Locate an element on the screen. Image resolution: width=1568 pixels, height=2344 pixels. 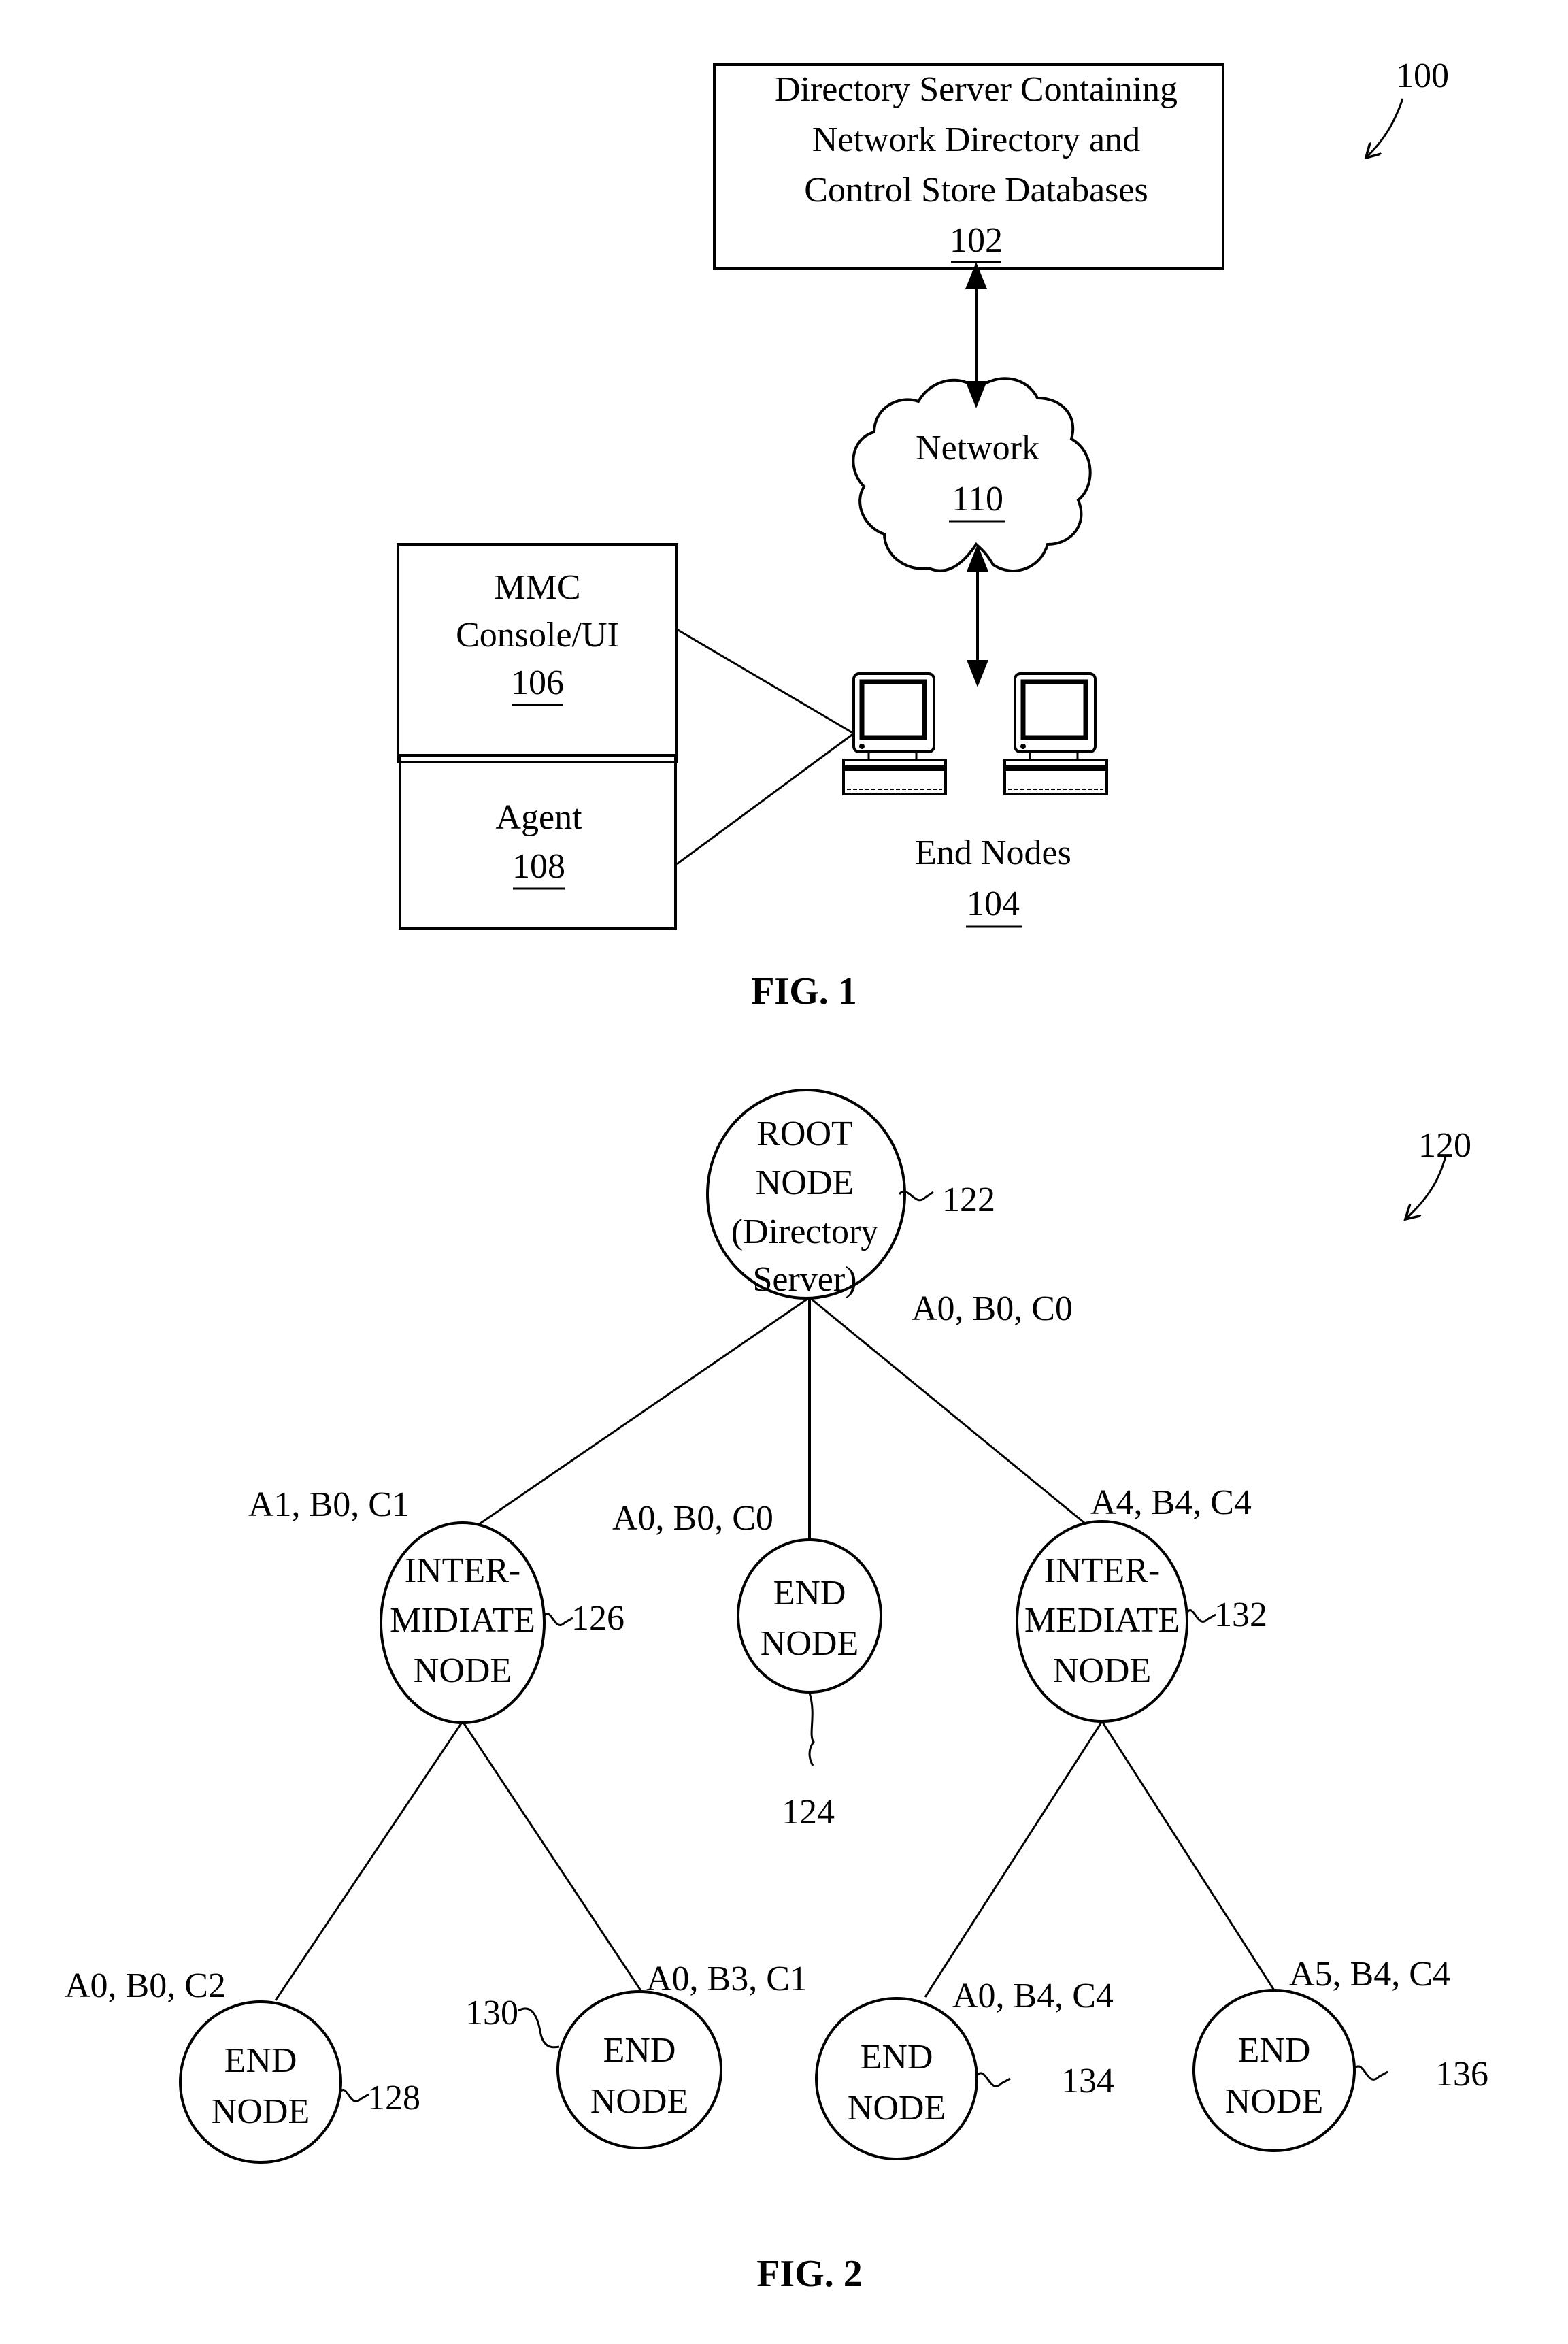
tree-node-intermediate-left: INTER- MIDIATE NODE 126 A1, B0, C1 is located at coordinates (436, 1605).